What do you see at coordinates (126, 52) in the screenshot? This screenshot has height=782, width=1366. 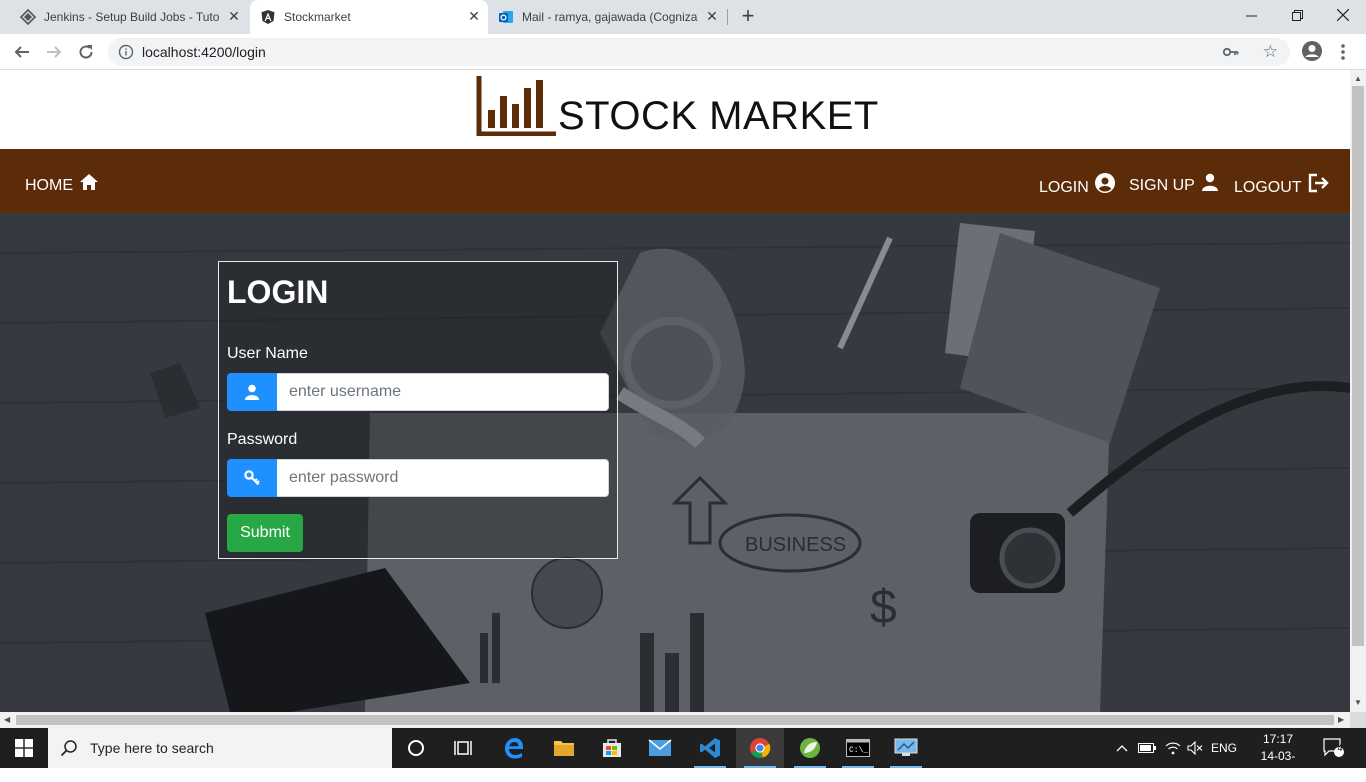 I see `site-info-icon` at bounding box center [126, 52].